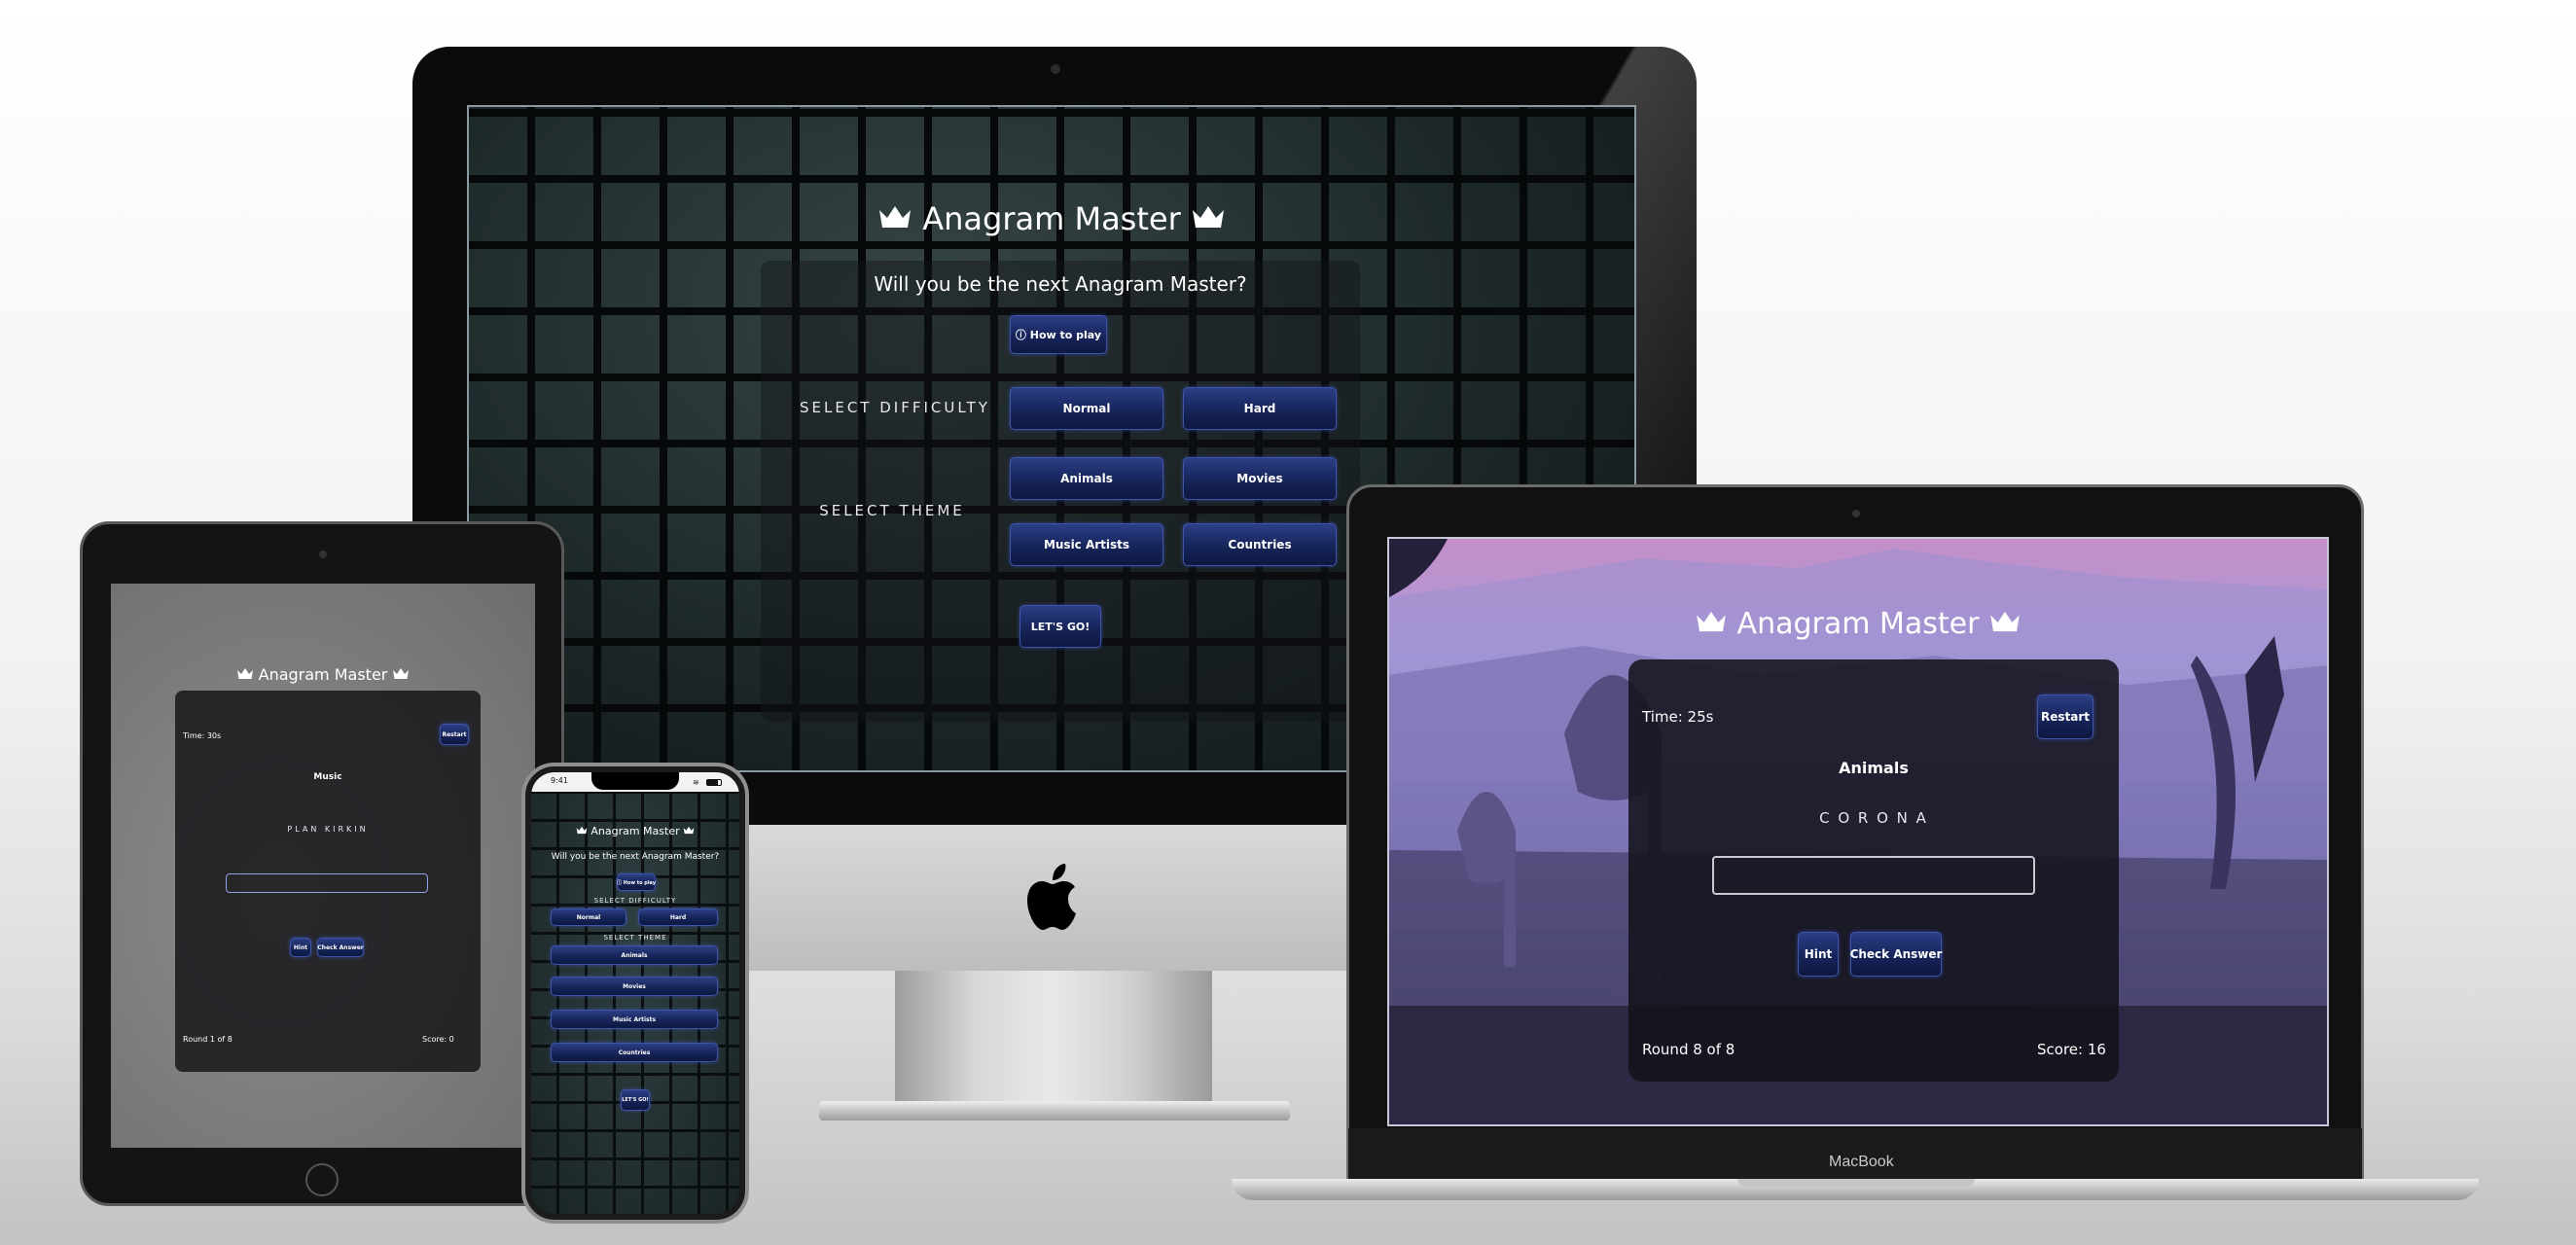 The height and width of the screenshot is (1245, 2576). I want to click on status-clock: 9:41, so click(559, 780).